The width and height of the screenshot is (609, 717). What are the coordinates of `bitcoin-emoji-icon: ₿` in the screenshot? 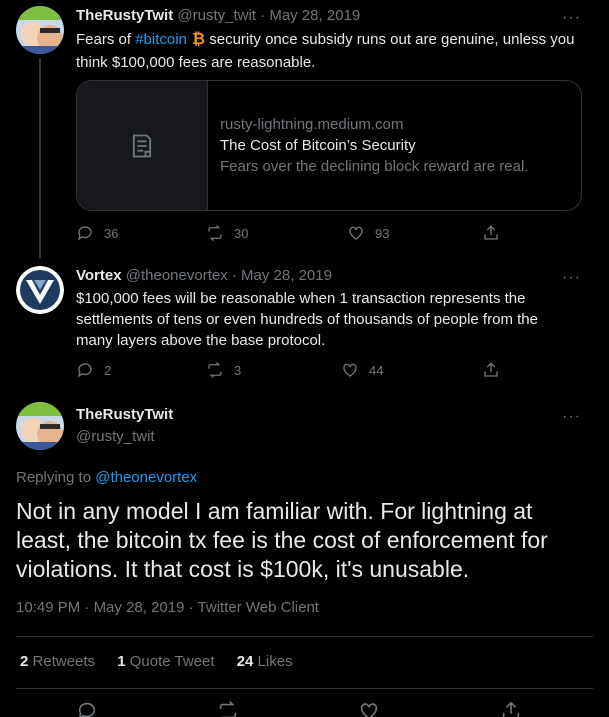 It's located at (198, 40).